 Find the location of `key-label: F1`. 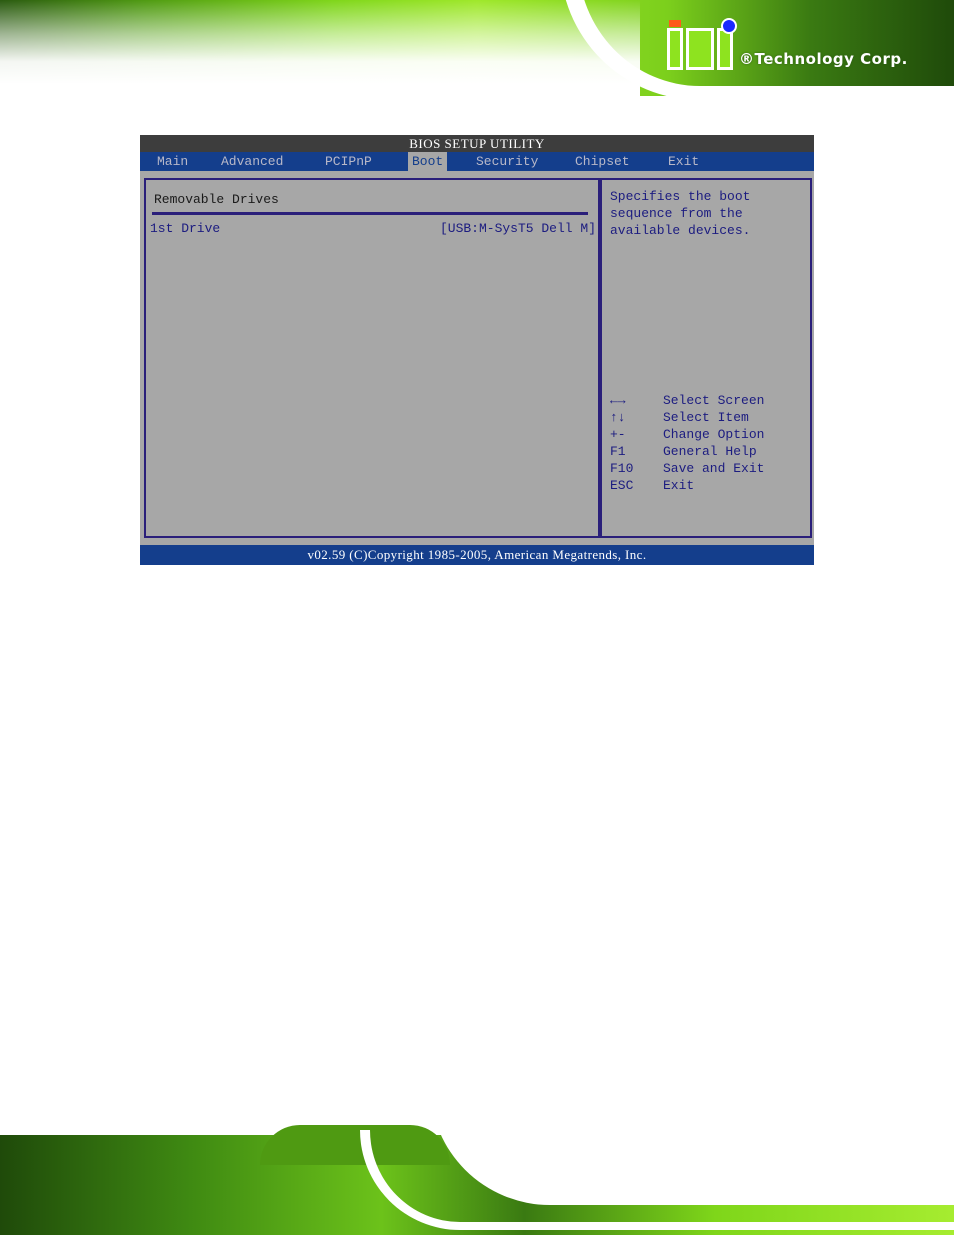

key-label: F1 is located at coordinates (618, 451).